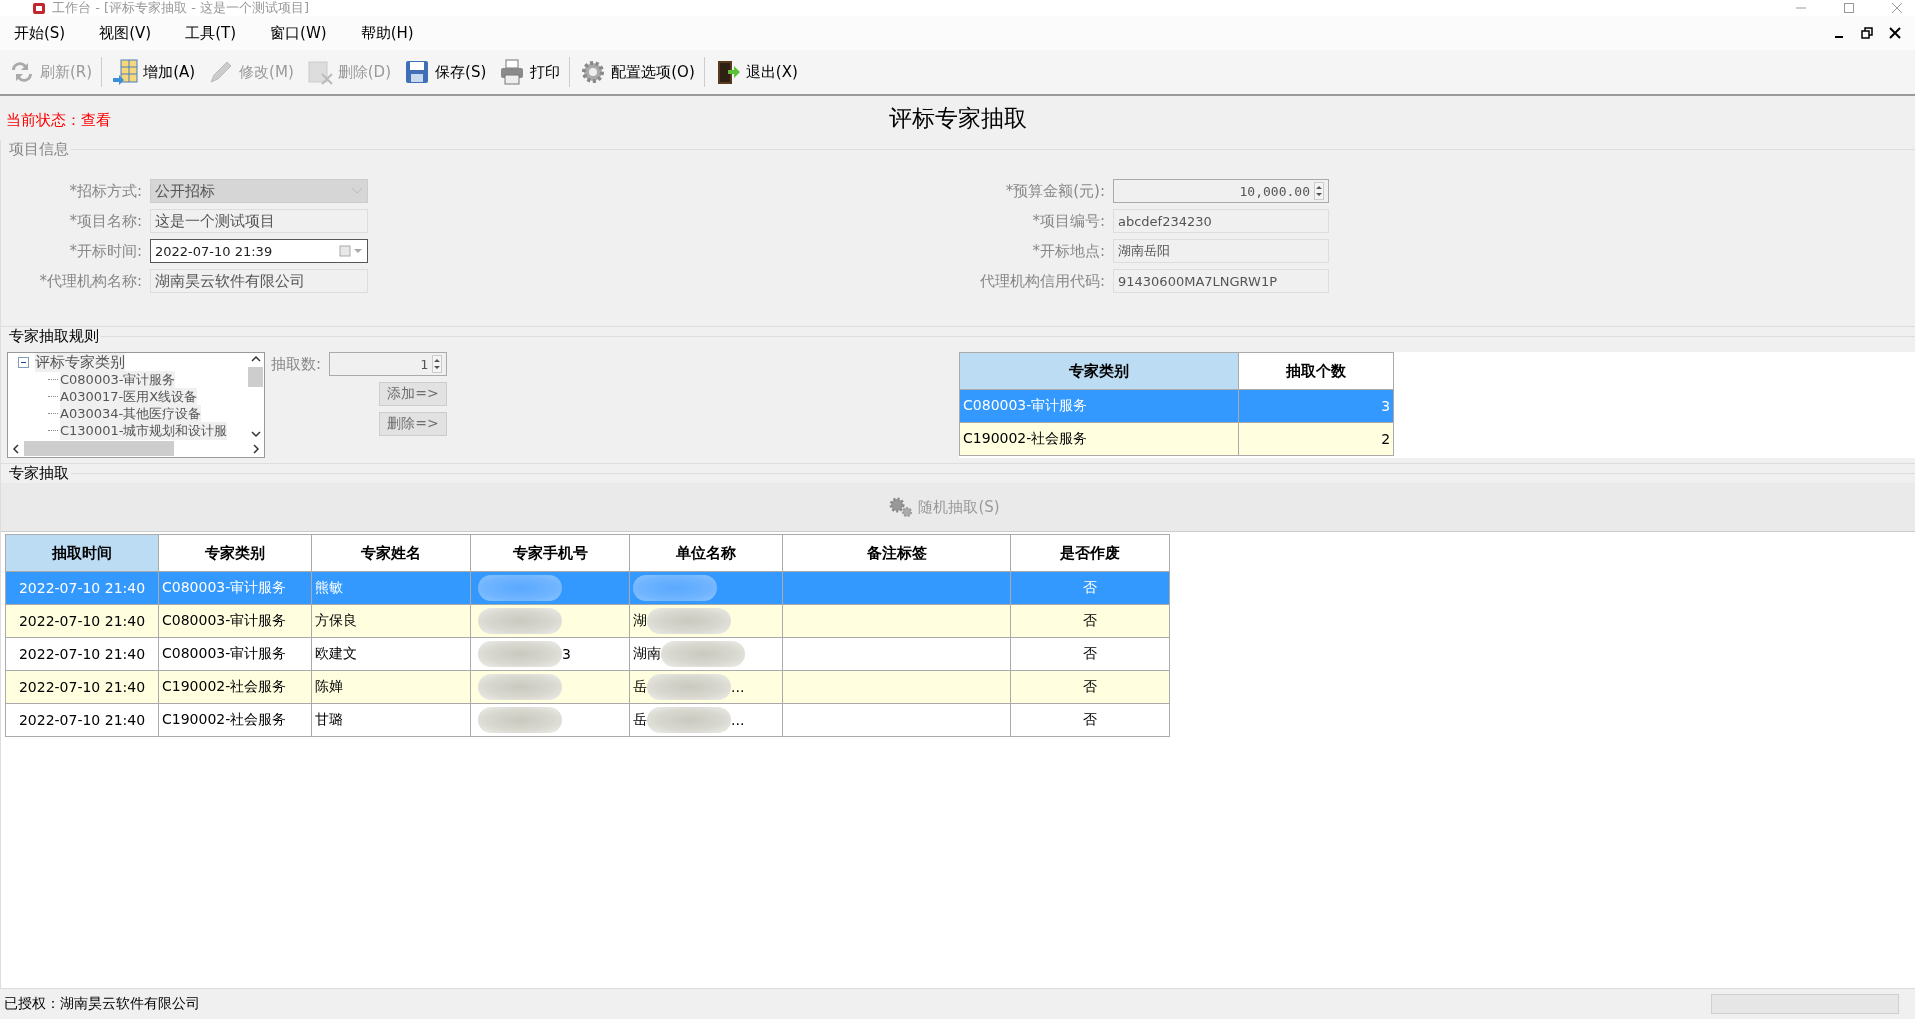  What do you see at coordinates (755, 72) in the screenshot?
I see `toolbar-button: 退出(X)` at bounding box center [755, 72].